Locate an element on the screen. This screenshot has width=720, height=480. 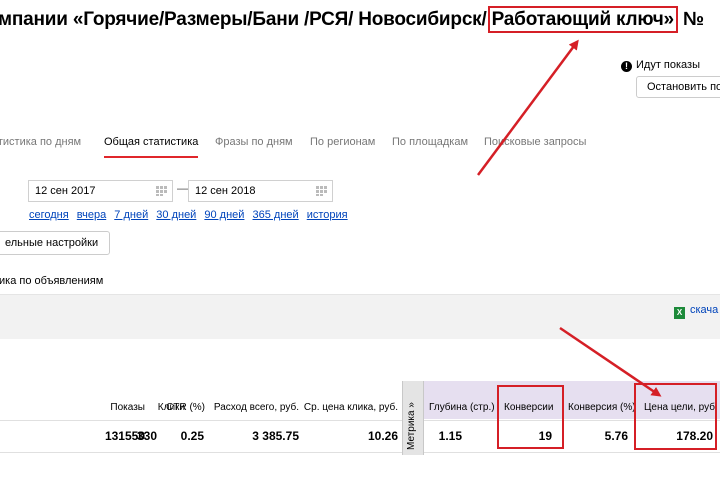
status-text: Идут показы is located at coordinates (668, 65).